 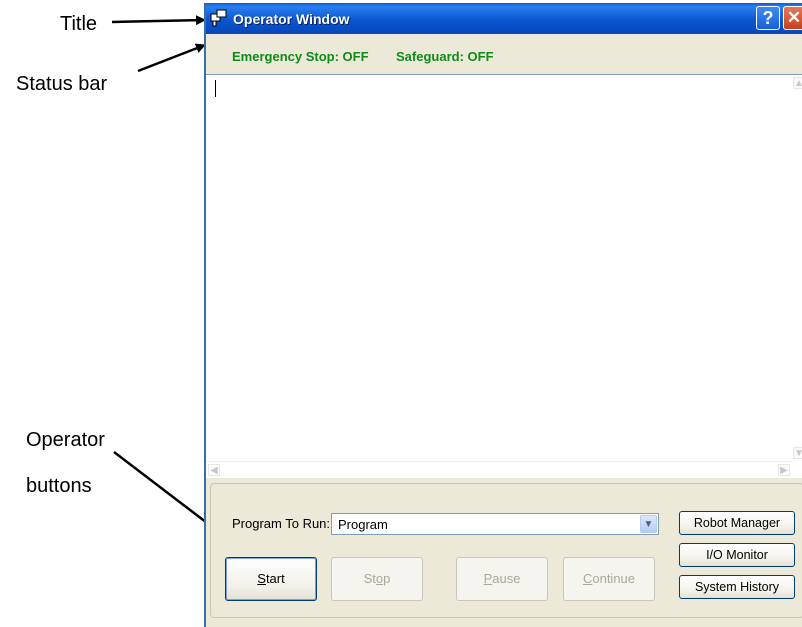 I want to click on chevron-down-icon: ▼, so click(x=648, y=524).